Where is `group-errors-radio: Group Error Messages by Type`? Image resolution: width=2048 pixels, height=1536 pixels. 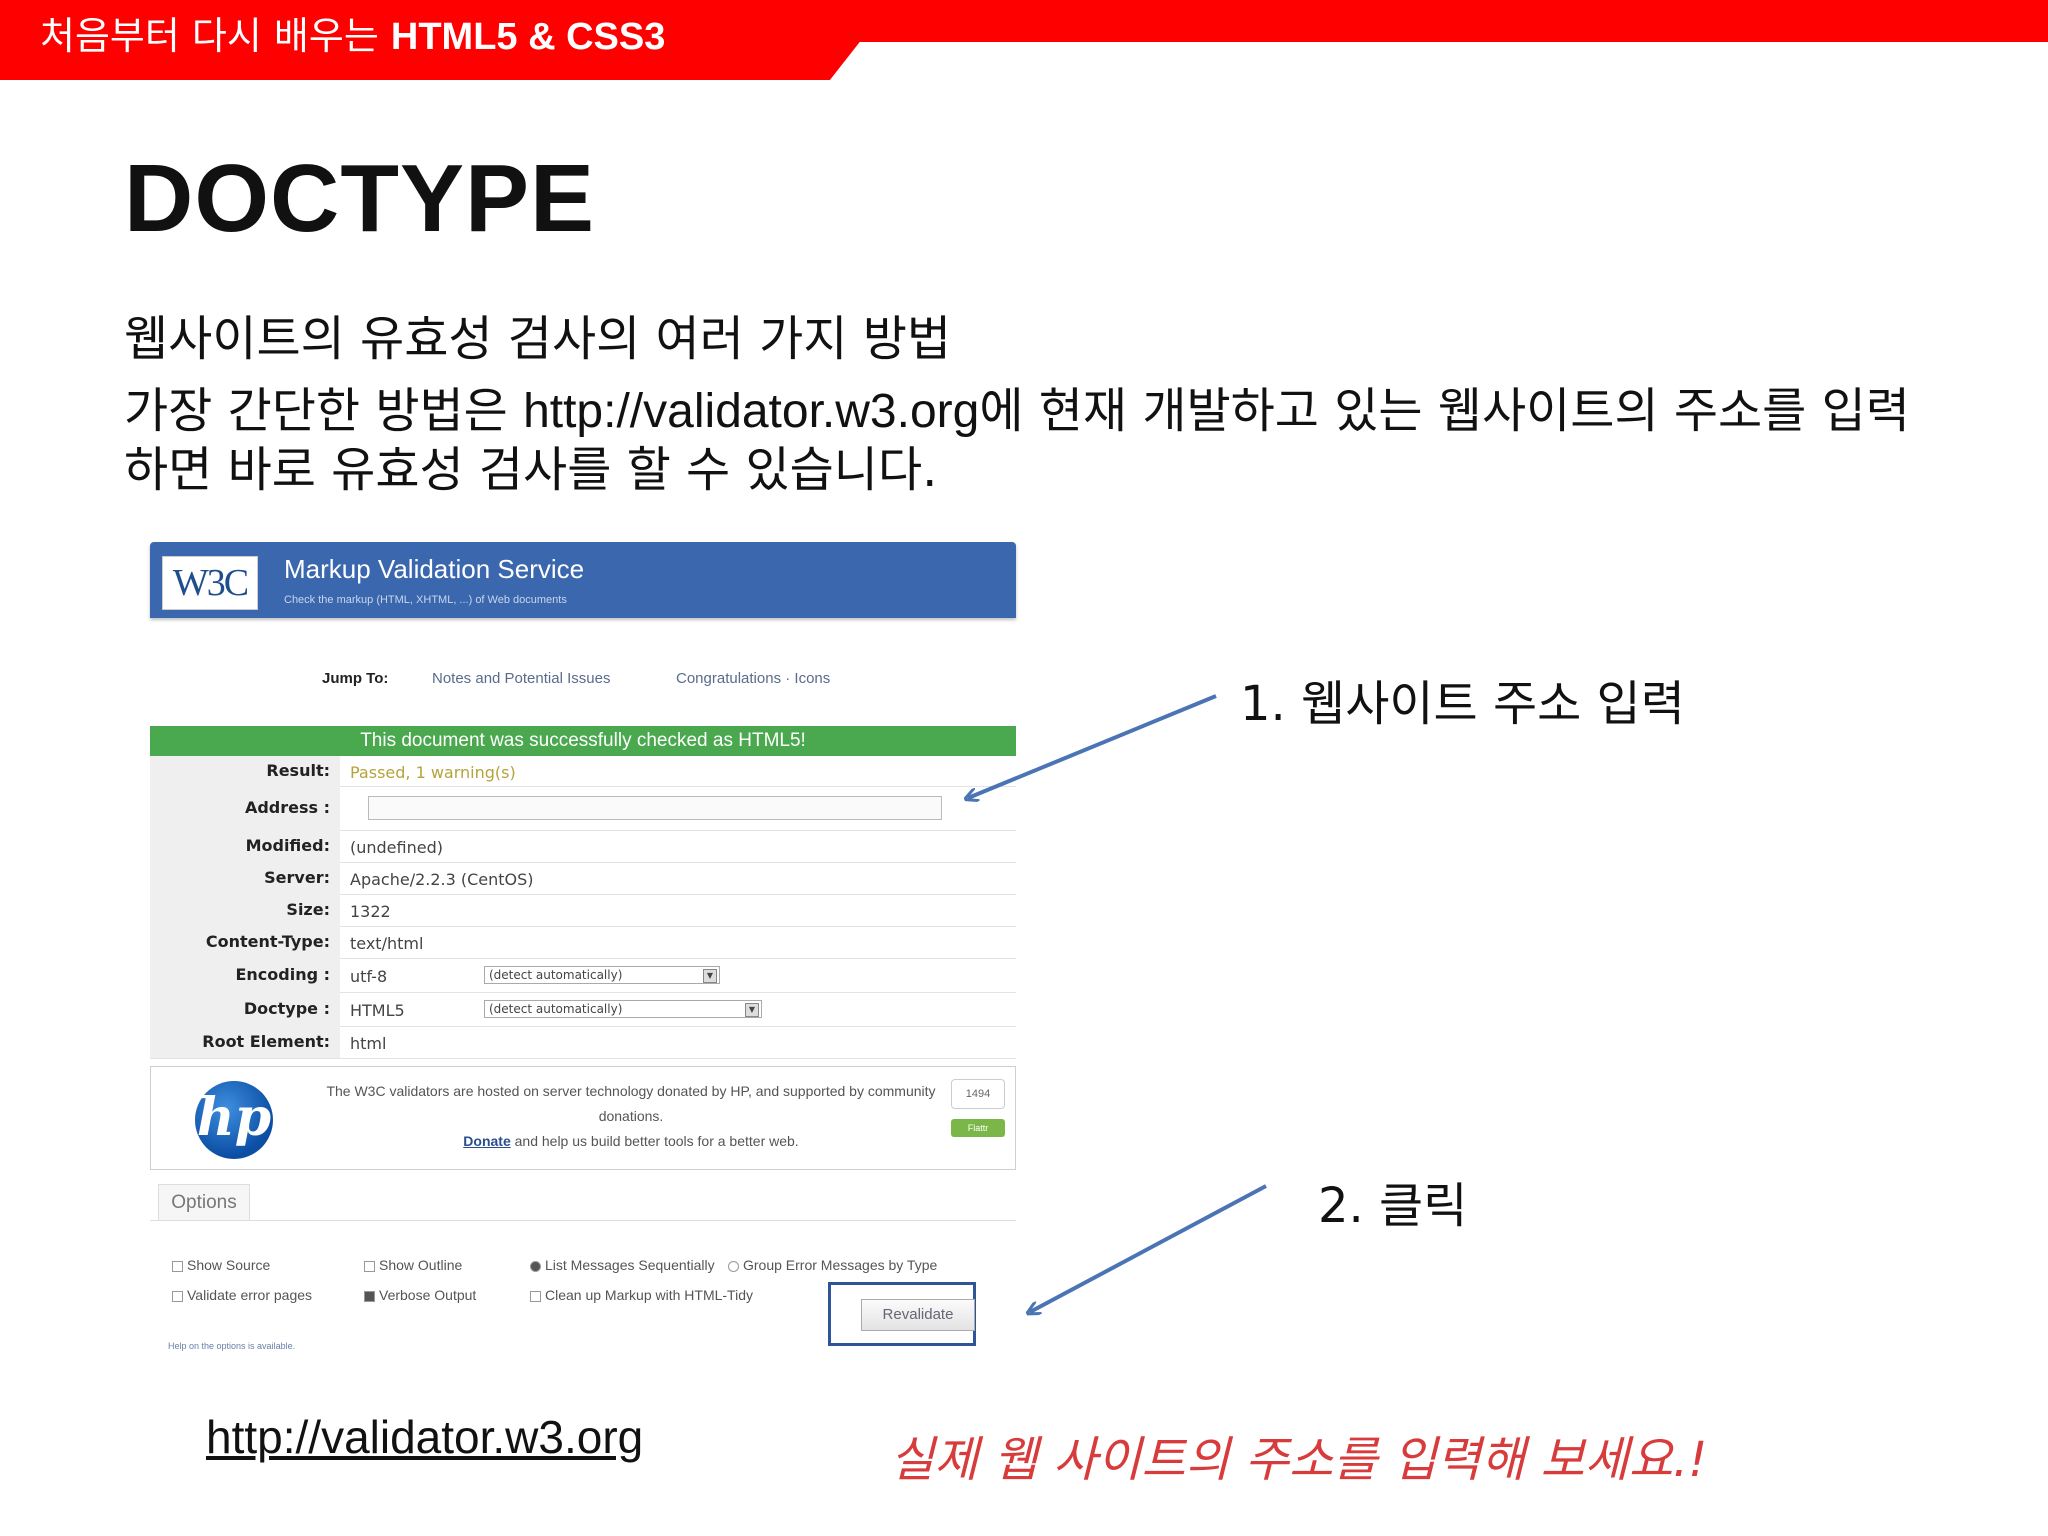
group-errors-radio: Group Error Messages by Type is located at coordinates (832, 1265).